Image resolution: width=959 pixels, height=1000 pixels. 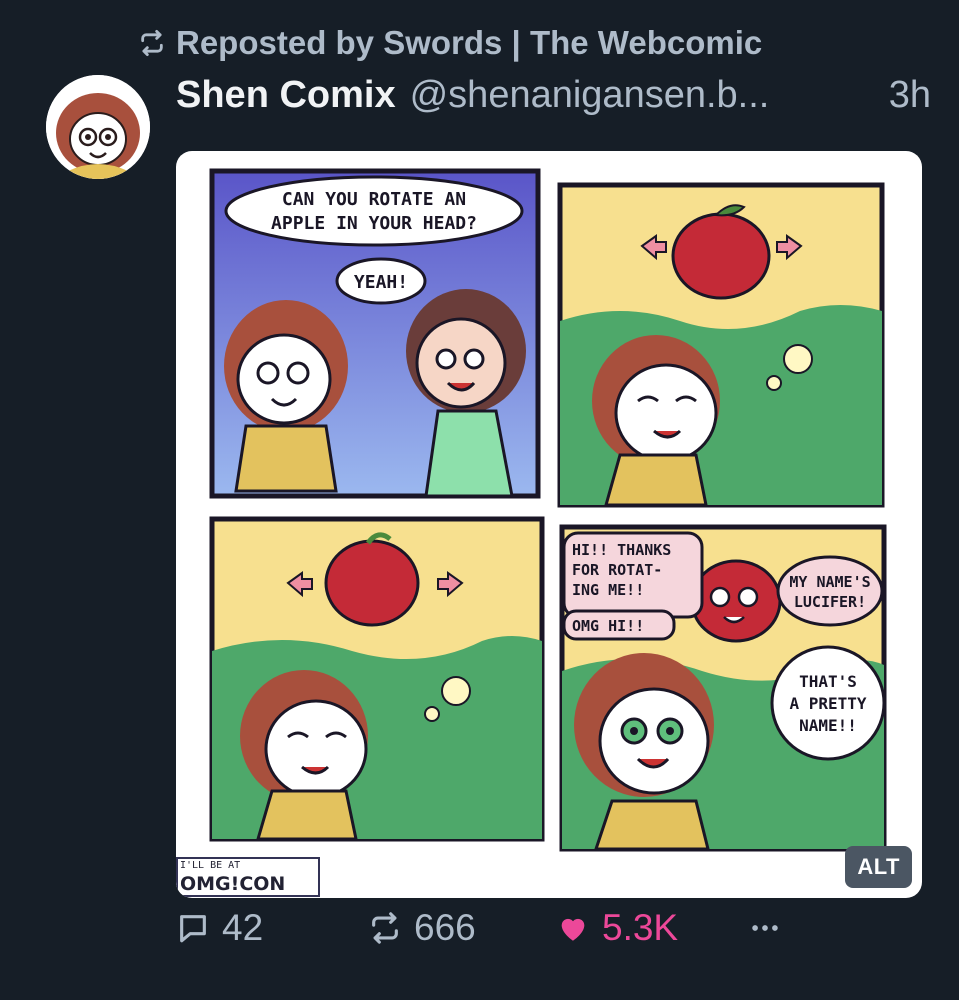 I want to click on author-name: Shen Comix, so click(x=286, y=95).